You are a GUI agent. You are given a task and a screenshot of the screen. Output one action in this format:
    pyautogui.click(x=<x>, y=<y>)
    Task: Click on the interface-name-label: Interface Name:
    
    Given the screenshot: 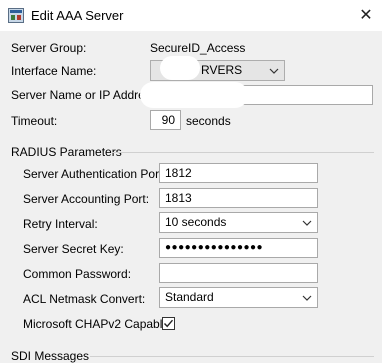 What is the action you would take?
    pyautogui.click(x=54, y=71)
    